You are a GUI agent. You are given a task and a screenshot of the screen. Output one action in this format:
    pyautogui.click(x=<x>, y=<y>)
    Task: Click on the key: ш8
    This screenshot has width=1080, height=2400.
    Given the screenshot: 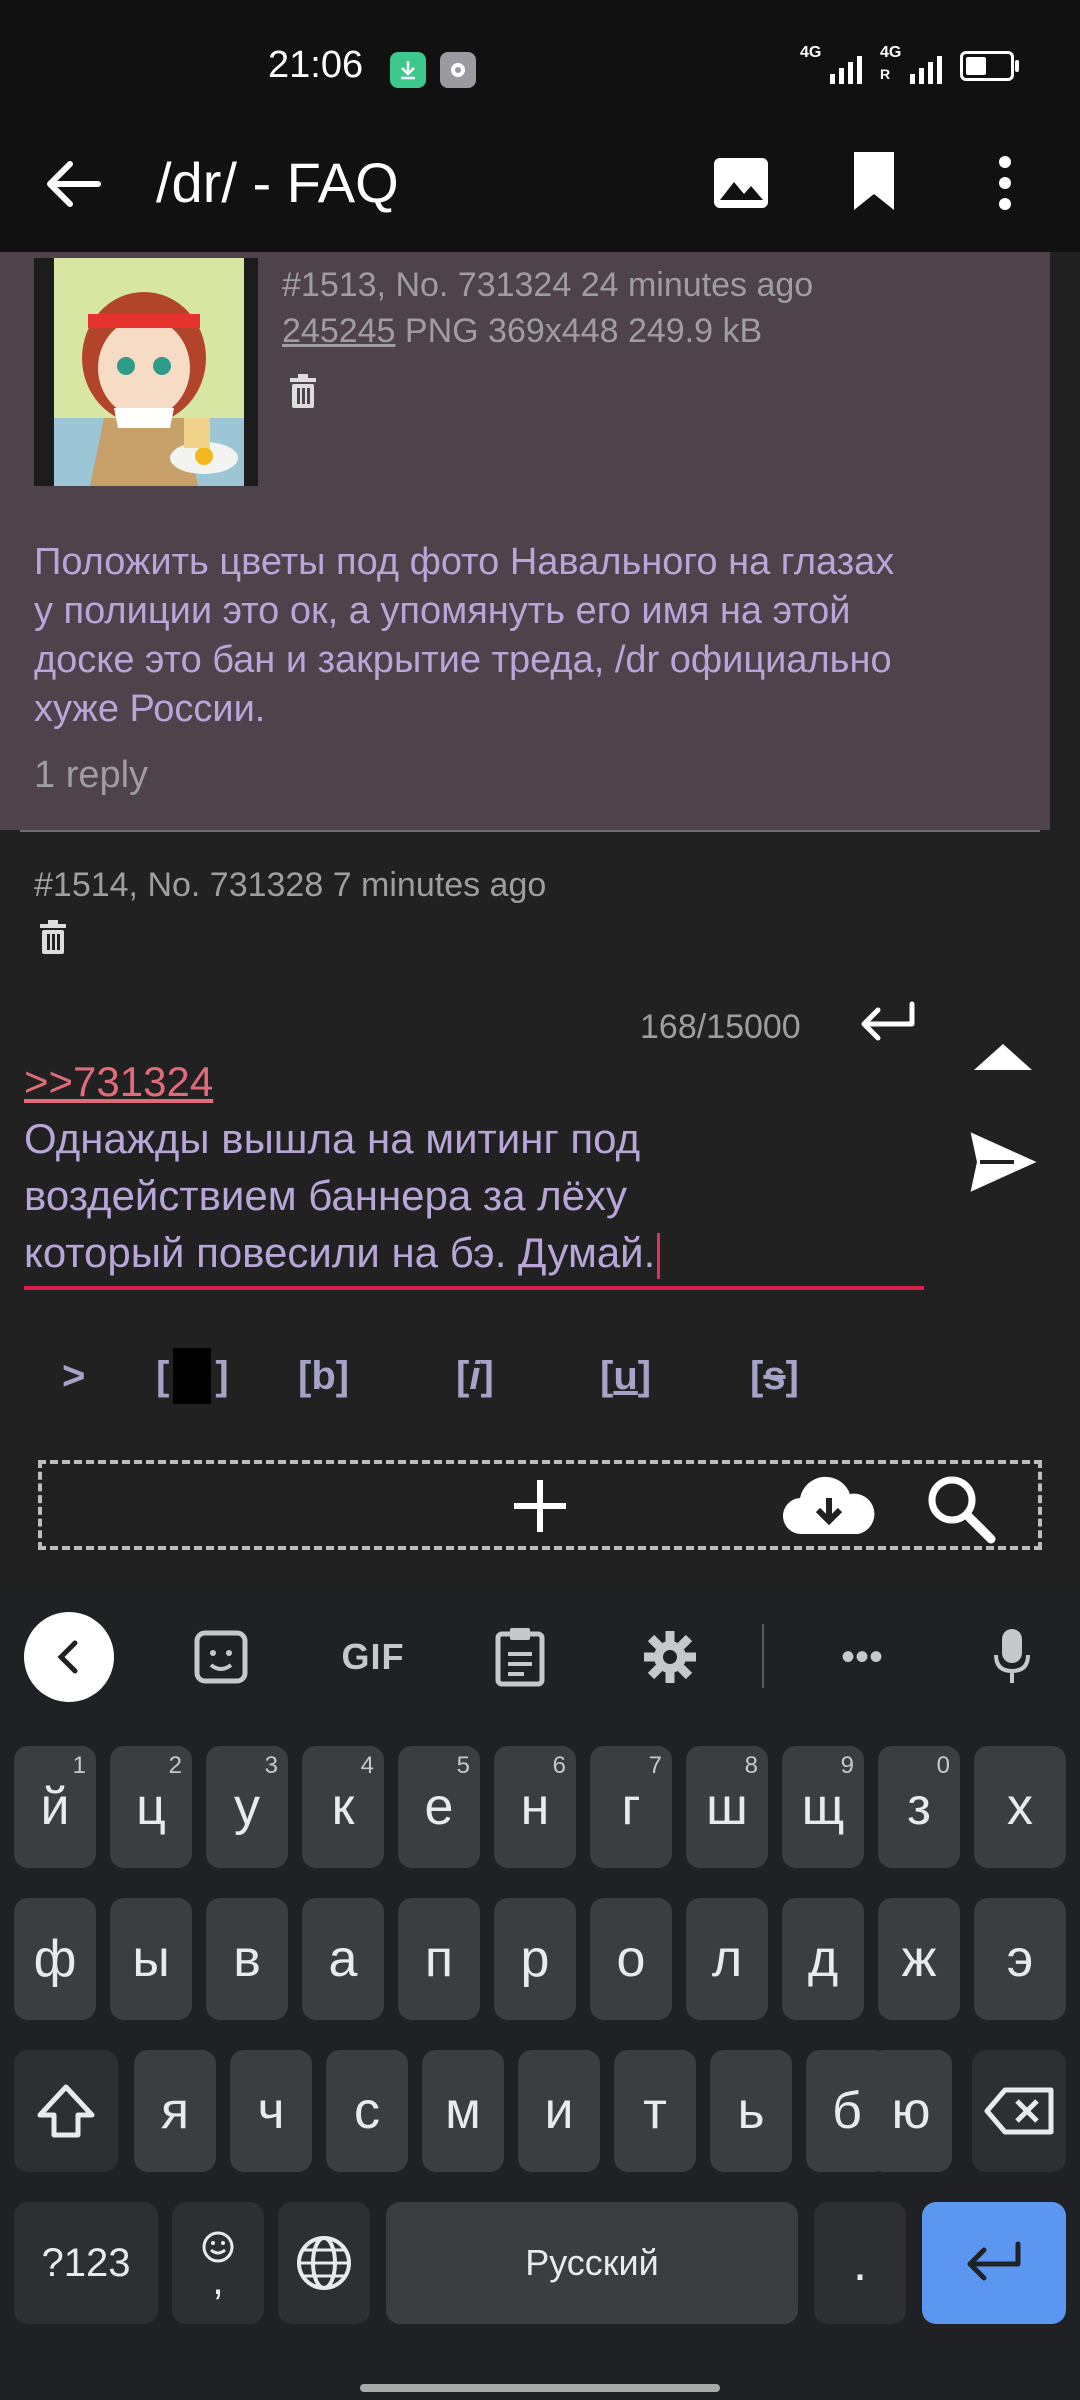 What is the action you would take?
    pyautogui.click(x=727, y=1807)
    